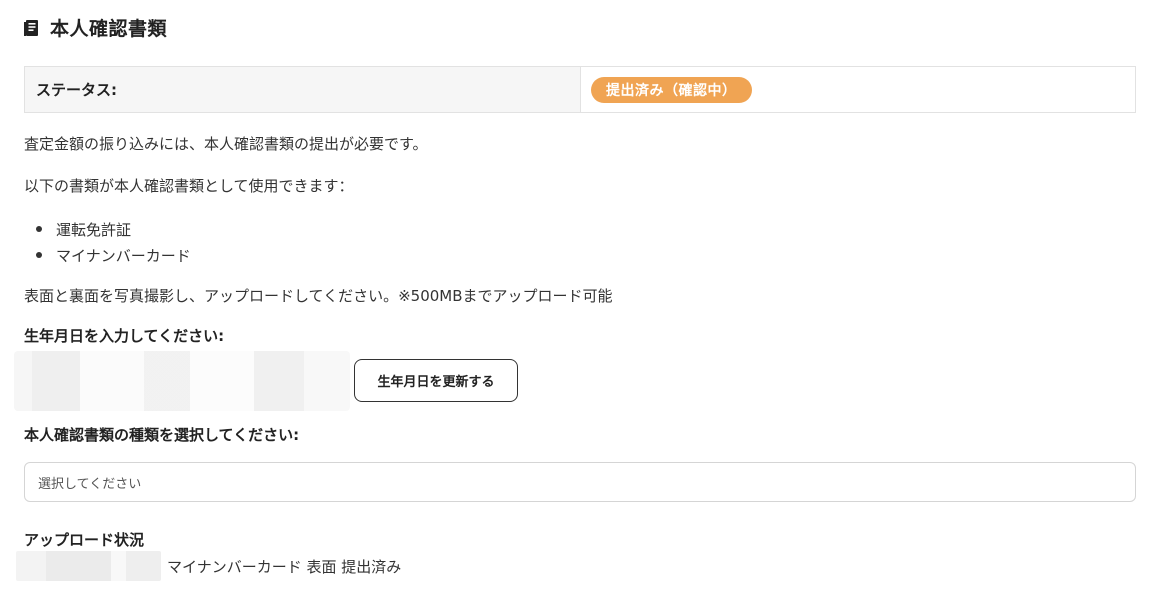 The width and height of the screenshot is (1161, 611). I want to click on upload-status-label: アップロード状況, so click(84, 540).